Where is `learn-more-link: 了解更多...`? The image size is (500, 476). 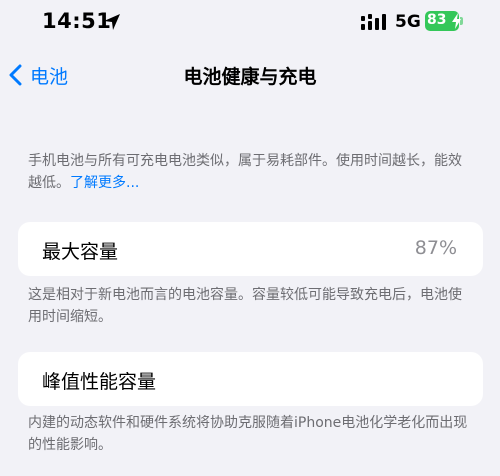 learn-more-link: 了解更多... is located at coordinates (104, 183).